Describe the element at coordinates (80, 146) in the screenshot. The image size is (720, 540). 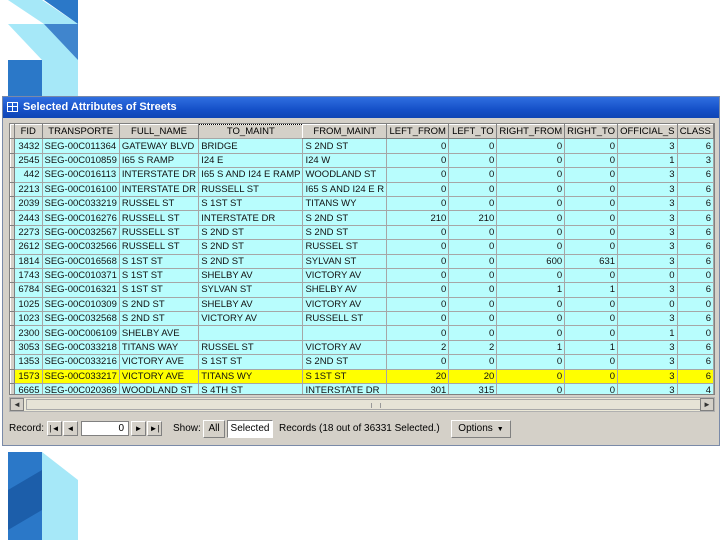
I see `table-cell: SEG-00C011364` at that location.